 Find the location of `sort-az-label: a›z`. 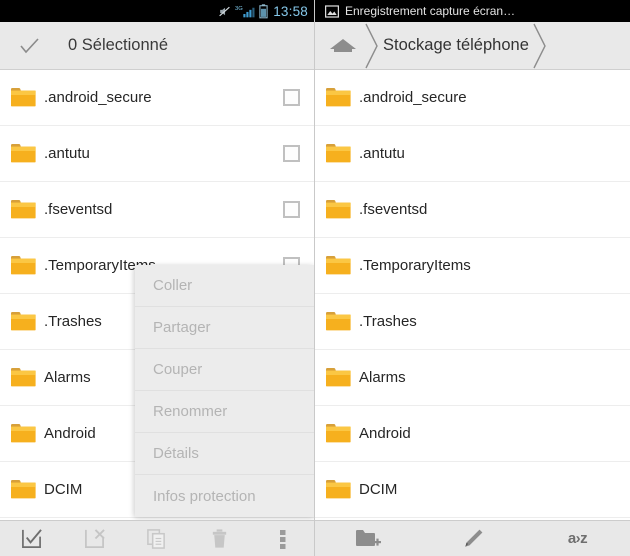

sort-az-label: a›z is located at coordinates (577, 538).